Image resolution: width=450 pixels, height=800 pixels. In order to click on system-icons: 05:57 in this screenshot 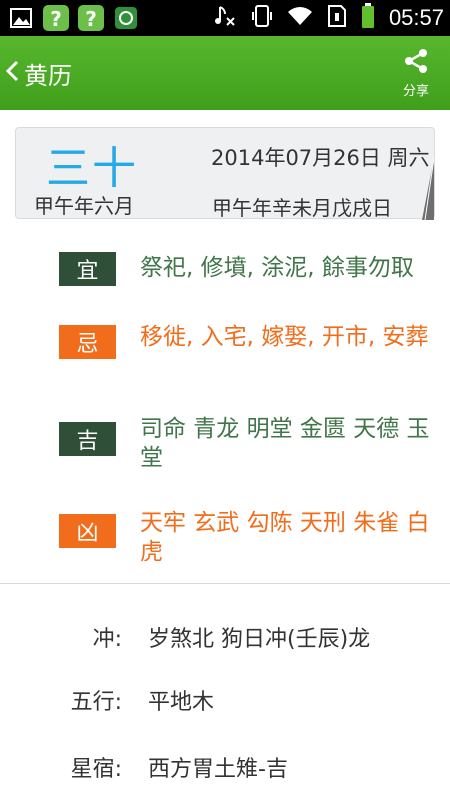, I will do `click(328, 18)`.